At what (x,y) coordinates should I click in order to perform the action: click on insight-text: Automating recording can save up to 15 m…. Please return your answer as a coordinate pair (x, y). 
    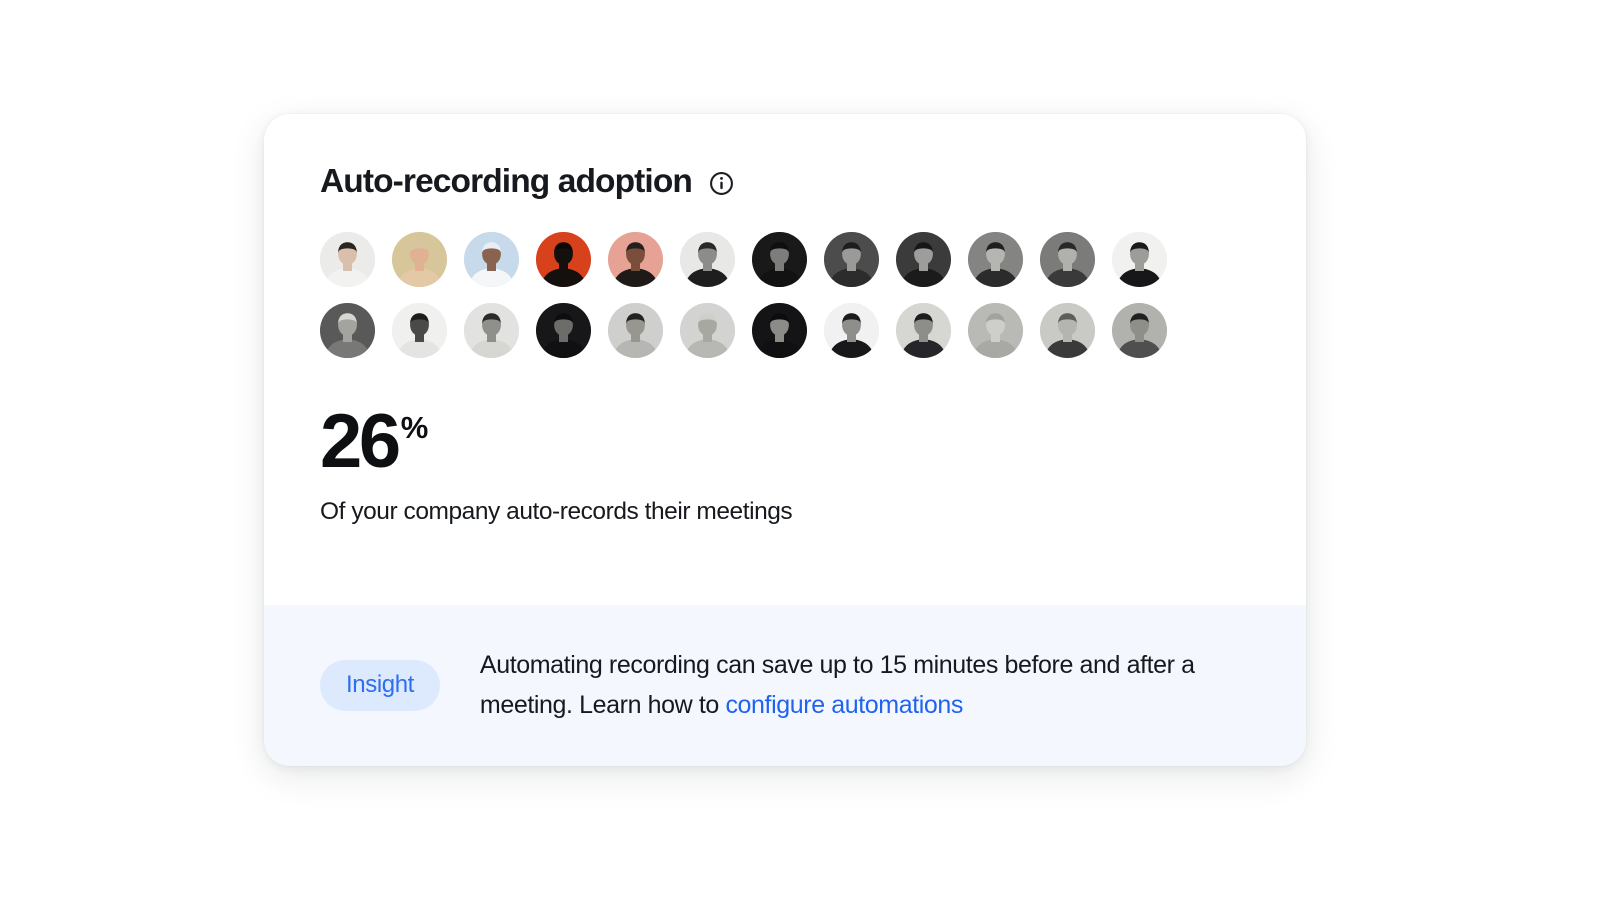
    Looking at the image, I should click on (865, 685).